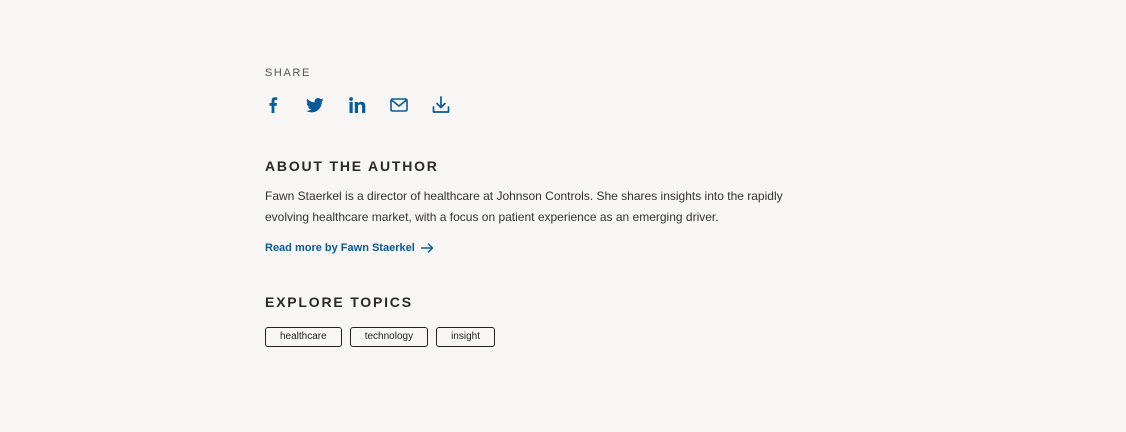  Describe the element at coordinates (399, 105) in the screenshot. I see `email-icon` at that location.